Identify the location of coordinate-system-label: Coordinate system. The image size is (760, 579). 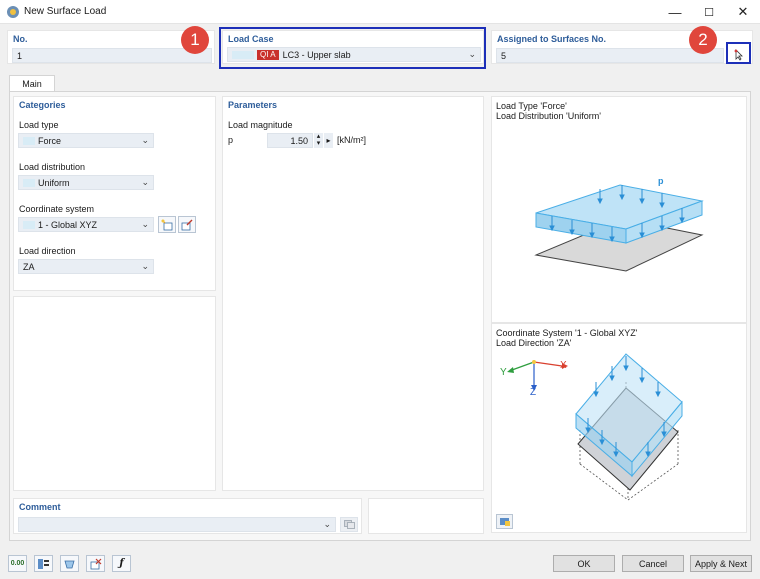
(57, 209).